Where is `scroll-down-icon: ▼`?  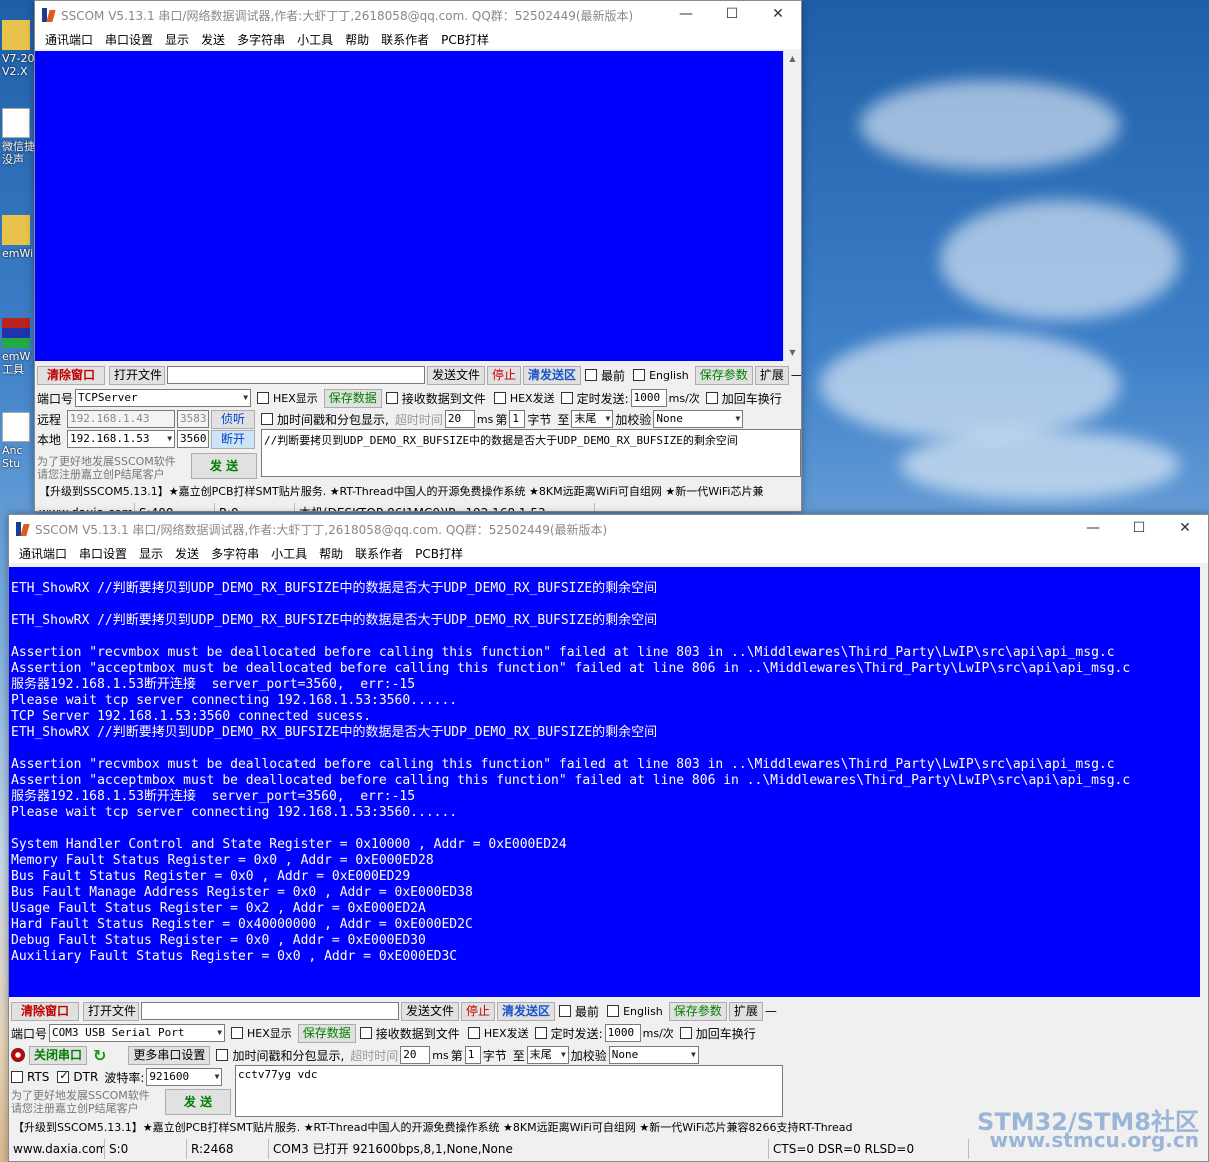 scroll-down-icon: ▼ is located at coordinates (792, 353).